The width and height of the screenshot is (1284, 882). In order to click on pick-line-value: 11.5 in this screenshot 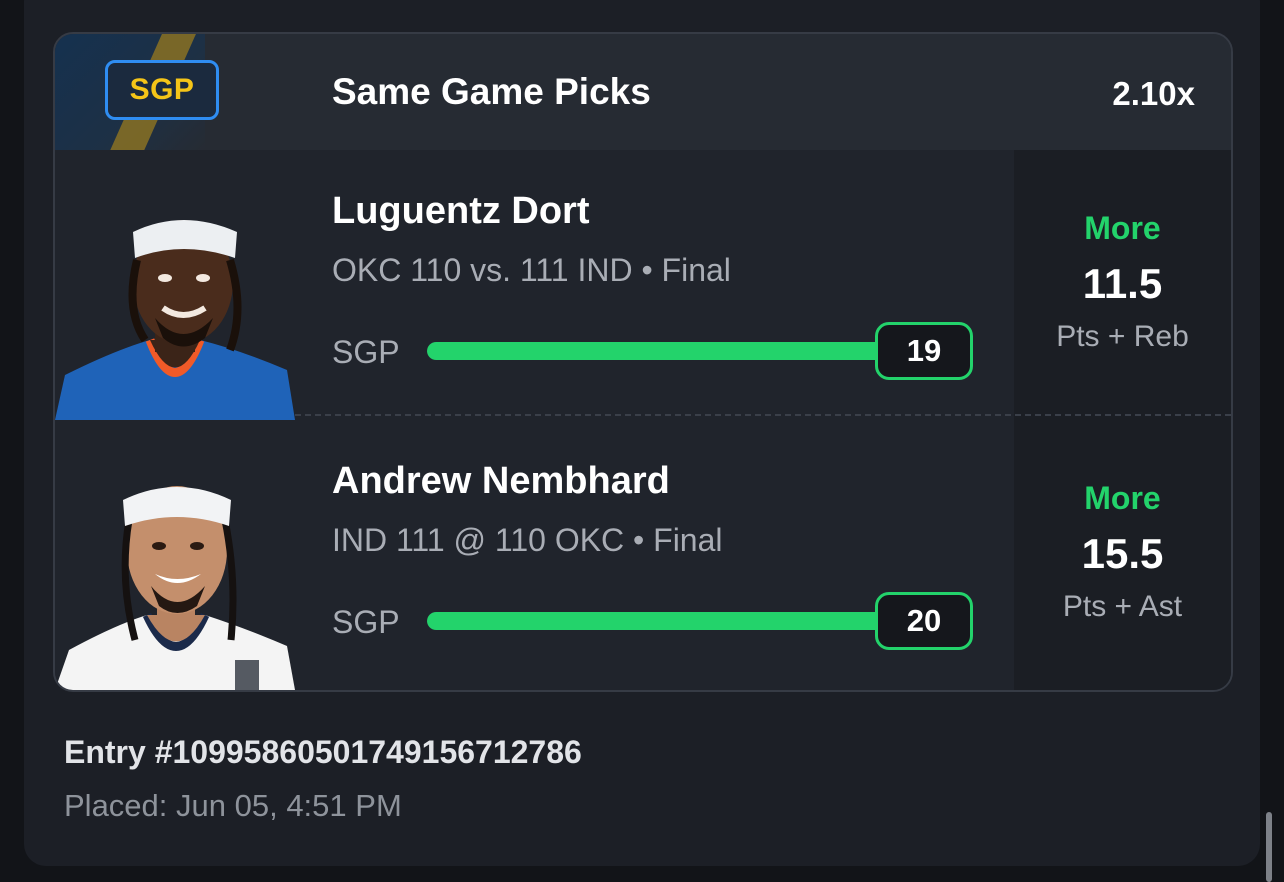, I will do `click(1122, 283)`.